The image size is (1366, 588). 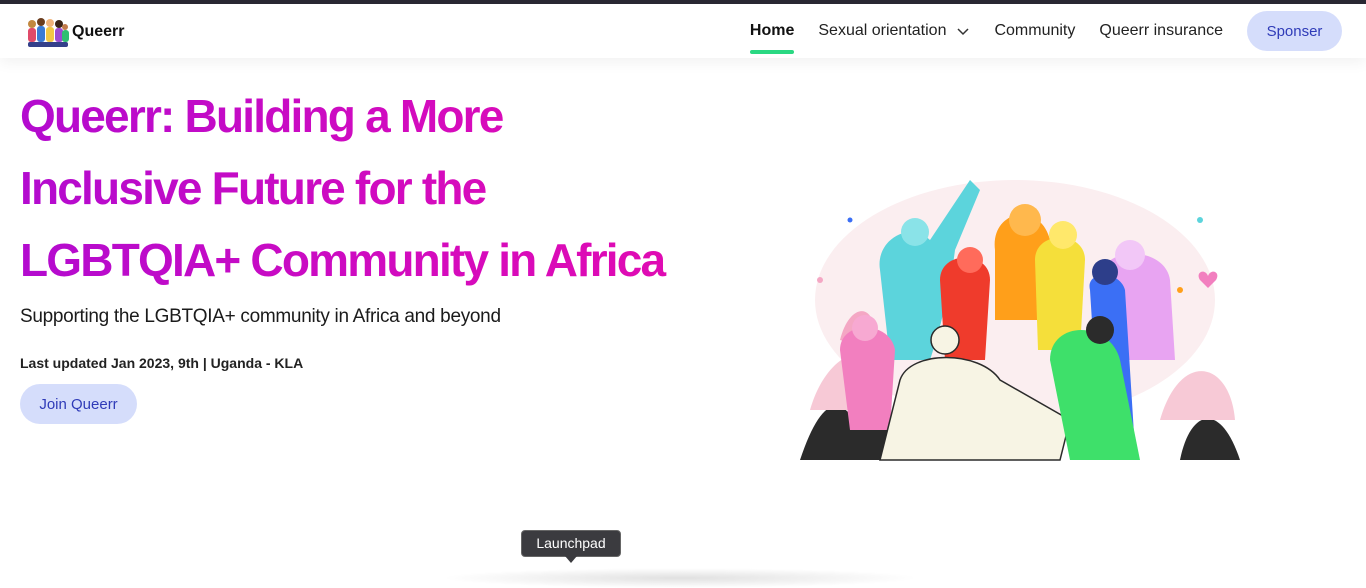 What do you see at coordinates (48, 32) in the screenshot?
I see `people-group-logo-icon` at bounding box center [48, 32].